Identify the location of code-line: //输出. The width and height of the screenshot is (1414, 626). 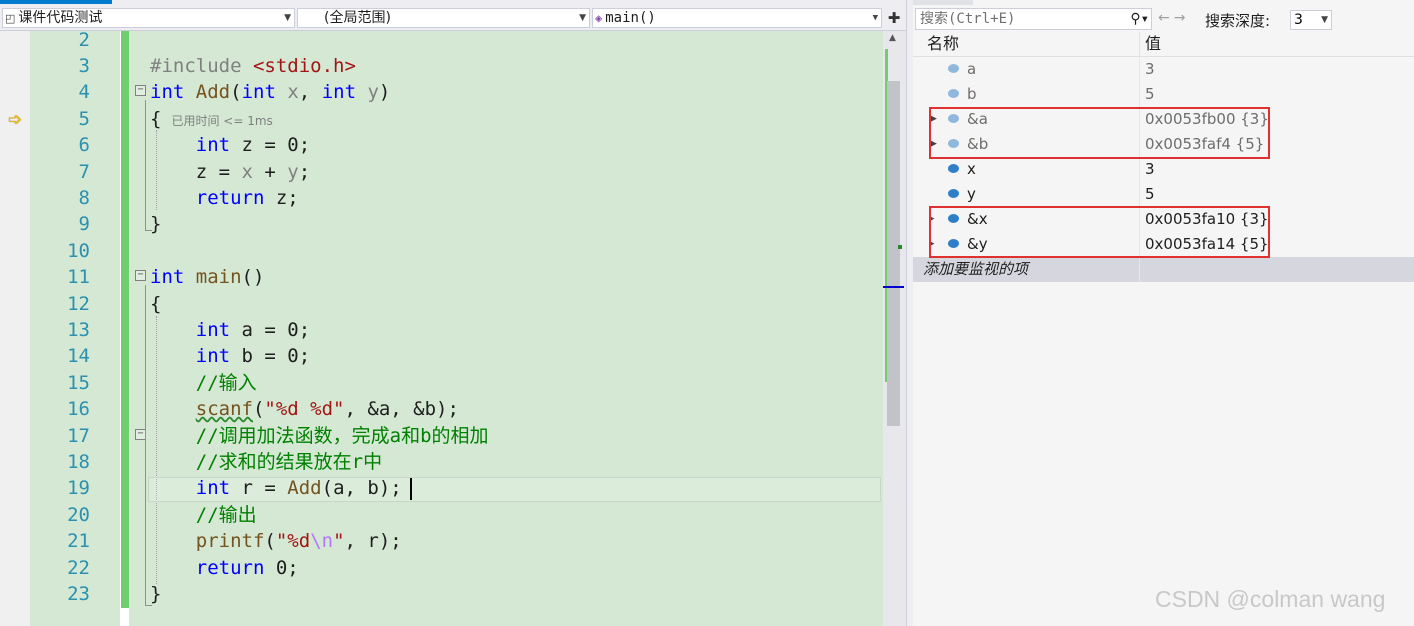
(203, 515).